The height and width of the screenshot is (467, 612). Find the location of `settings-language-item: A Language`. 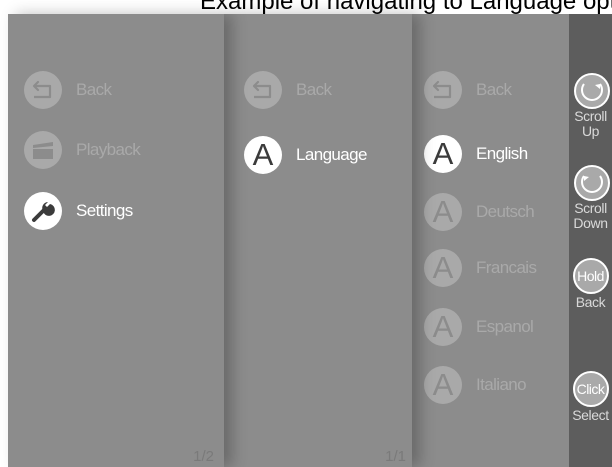

settings-language-item: A Language is located at coordinates (305, 155).